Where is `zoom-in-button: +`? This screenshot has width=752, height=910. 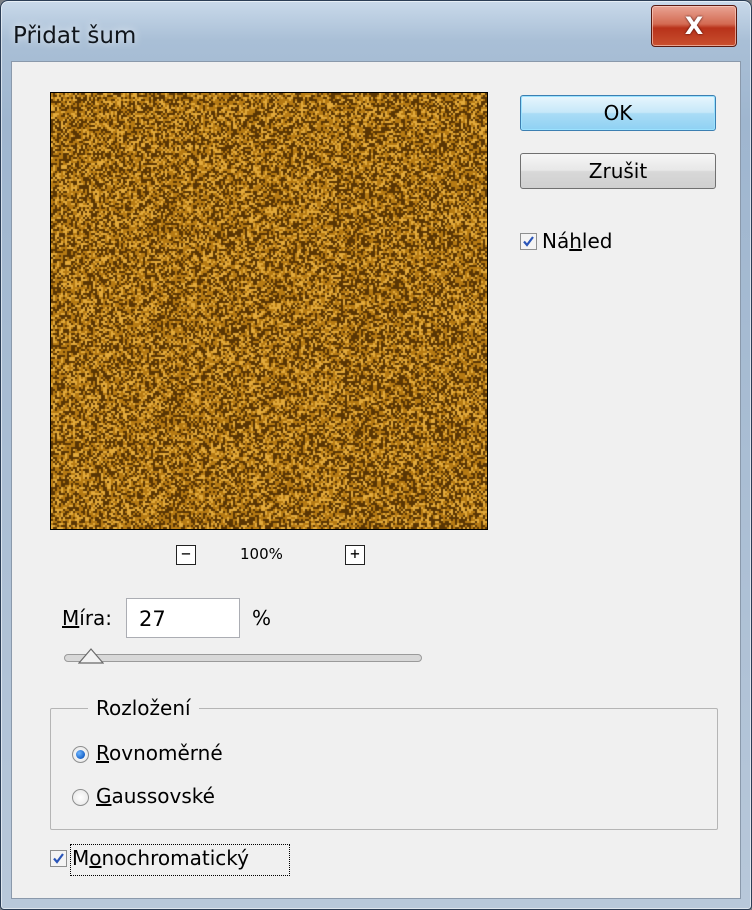
zoom-in-button: + is located at coordinates (355, 555).